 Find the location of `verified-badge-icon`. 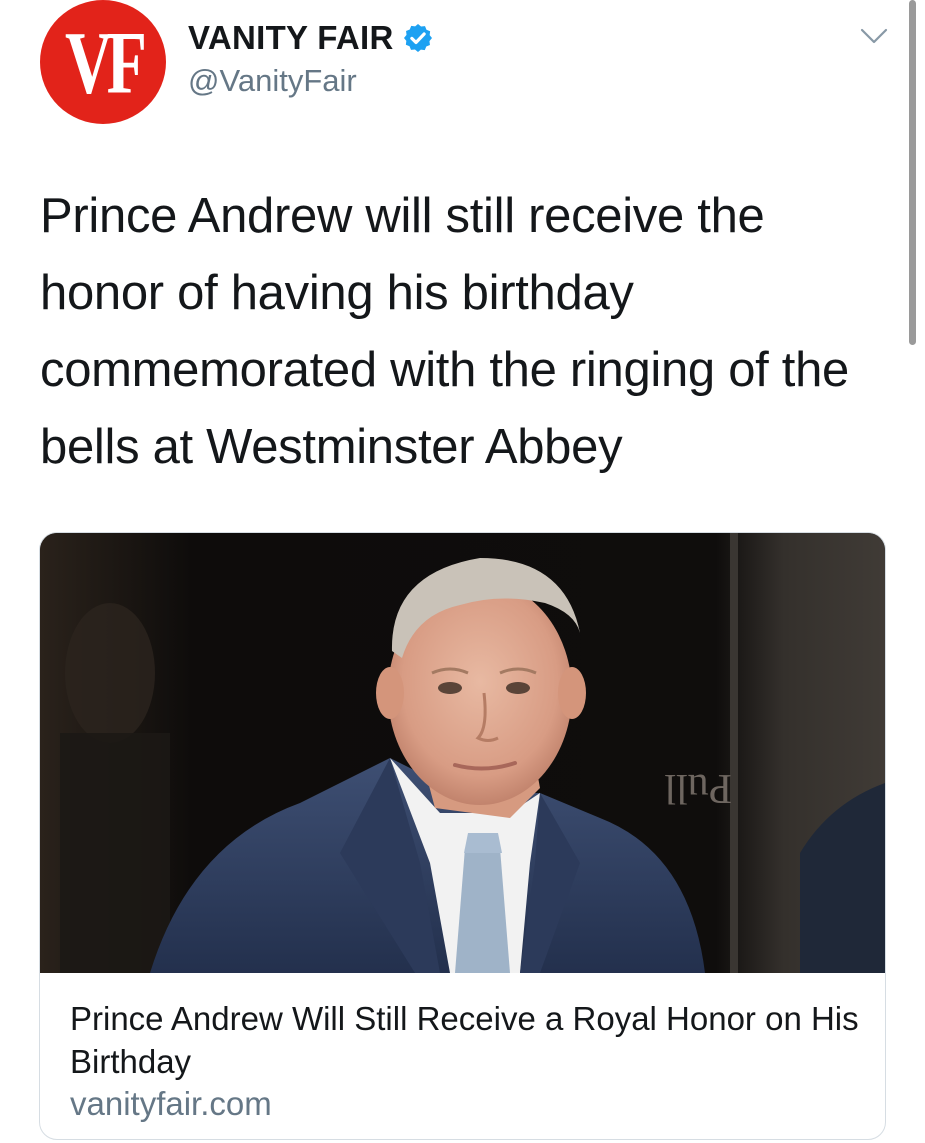

verified-badge-icon is located at coordinates (418, 38).